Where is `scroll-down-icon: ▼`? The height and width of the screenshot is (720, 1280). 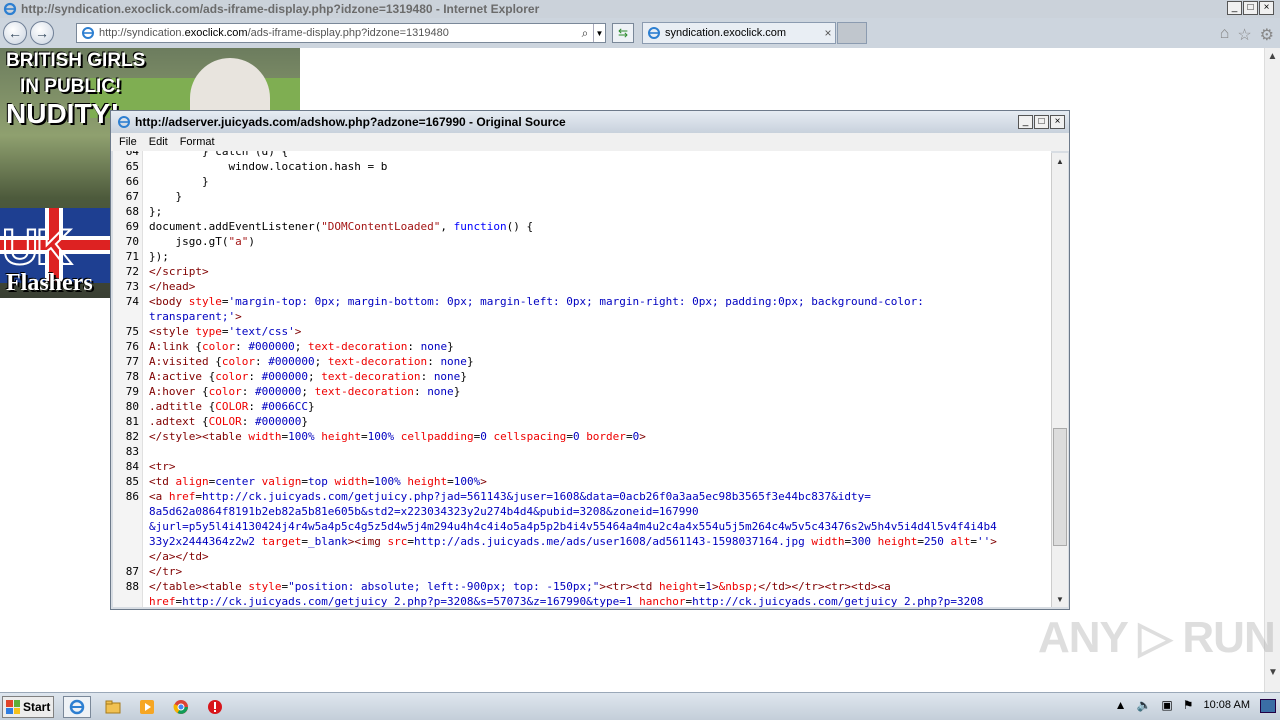
scroll-down-icon: ▼ is located at coordinates (1272, 672).